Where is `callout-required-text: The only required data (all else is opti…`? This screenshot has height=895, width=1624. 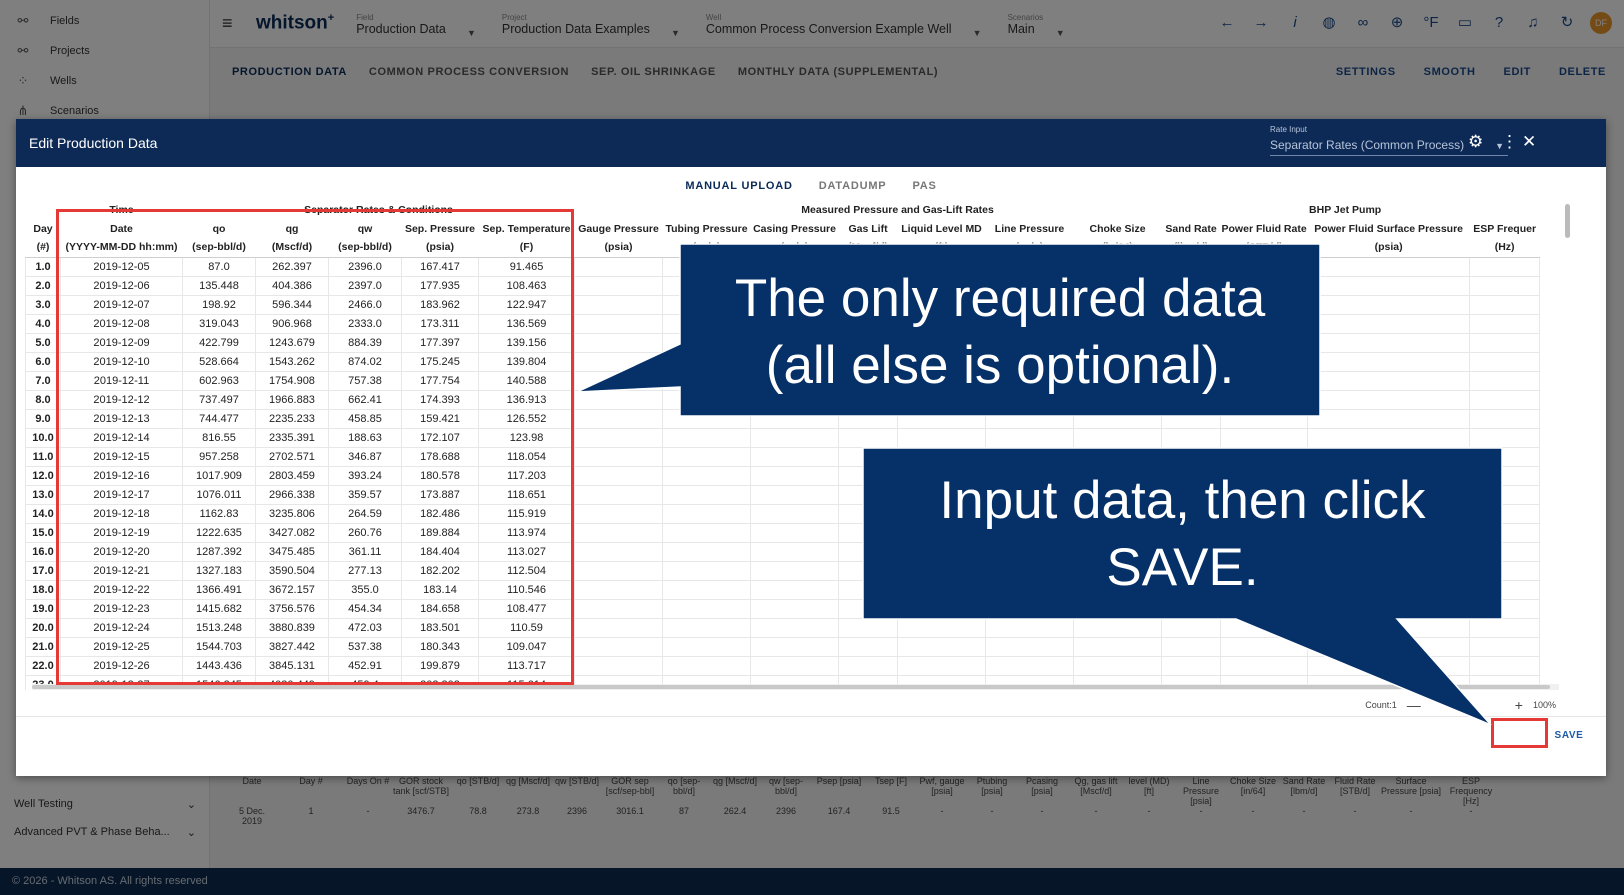 callout-required-text: The only required data (all else is opti… is located at coordinates (1000, 332).